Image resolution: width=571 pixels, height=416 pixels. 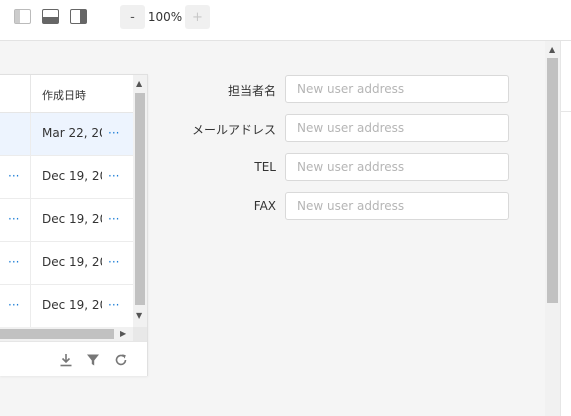 What do you see at coordinates (139, 315) in the screenshot?
I see `scroll-down-arrow-icon: ▼` at bounding box center [139, 315].